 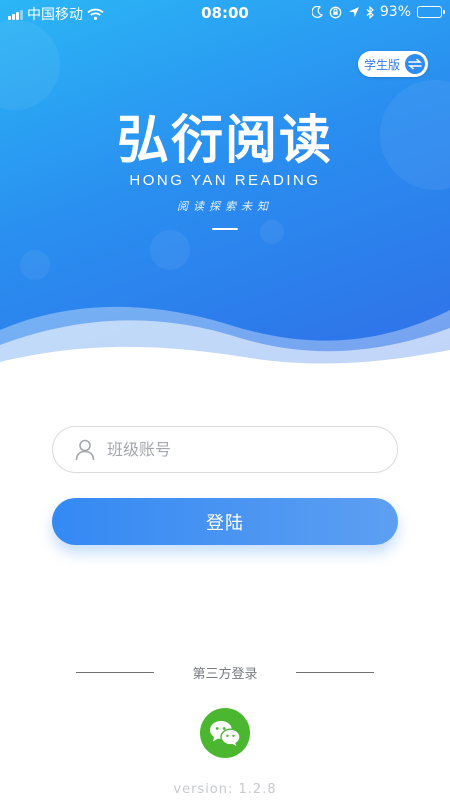 I want to click on app-logo-subtitle: HONG YAN READING, so click(x=225, y=180).